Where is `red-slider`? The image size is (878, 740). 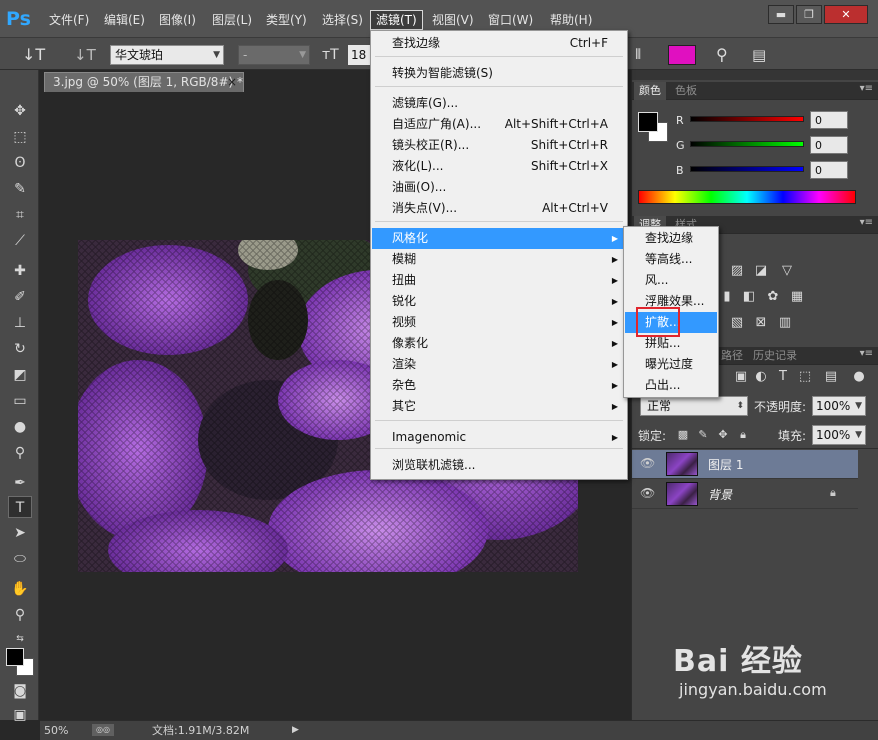
red-slider is located at coordinates (747, 119).